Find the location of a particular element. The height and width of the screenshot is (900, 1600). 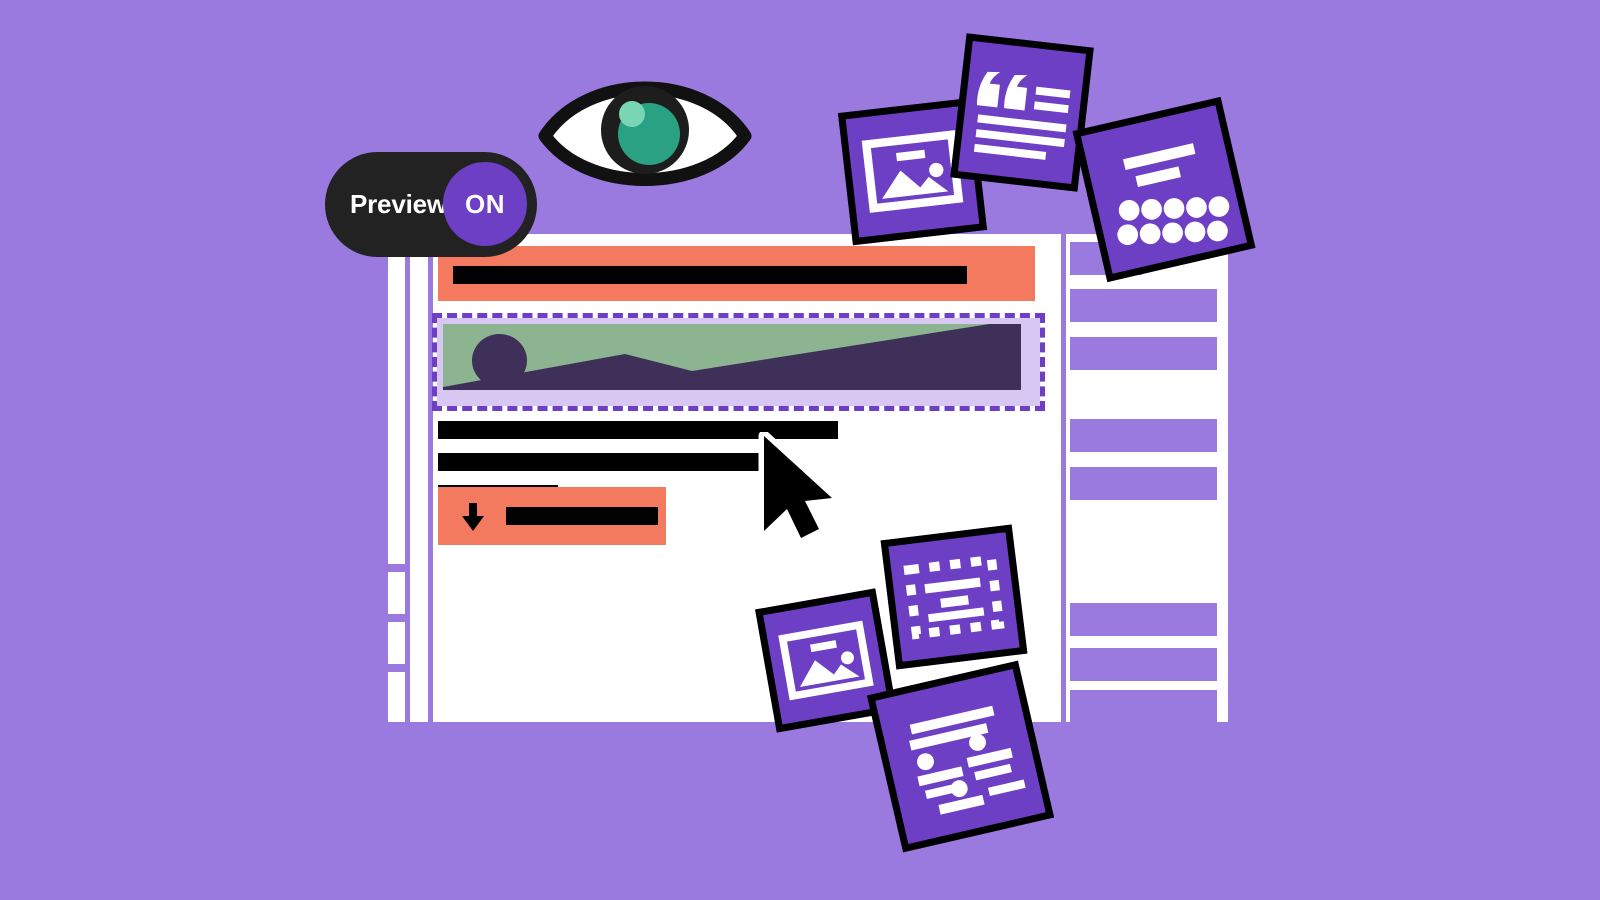

header-title-bar is located at coordinates (710, 275).